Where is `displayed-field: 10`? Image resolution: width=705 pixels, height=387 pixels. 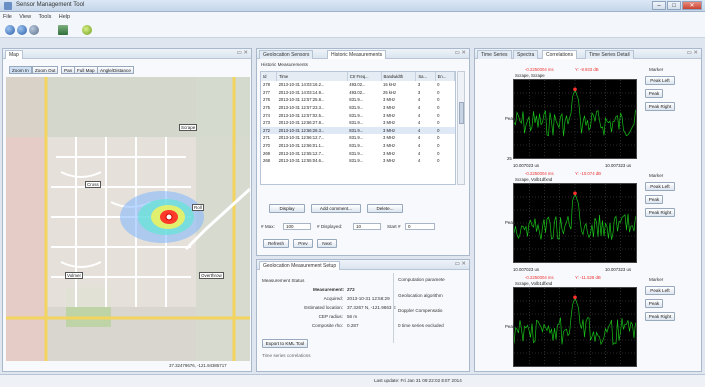
displayed-field: 10 is located at coordinates (367, 226).